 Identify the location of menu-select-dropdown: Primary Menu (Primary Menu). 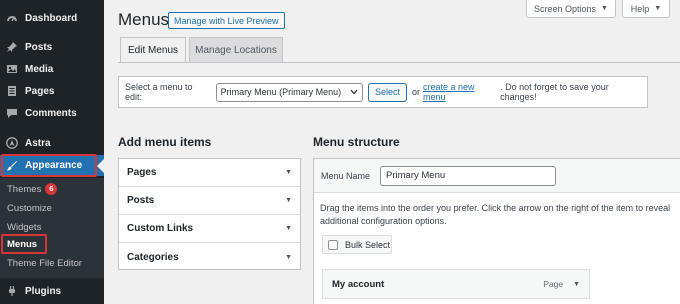
(289, 92).